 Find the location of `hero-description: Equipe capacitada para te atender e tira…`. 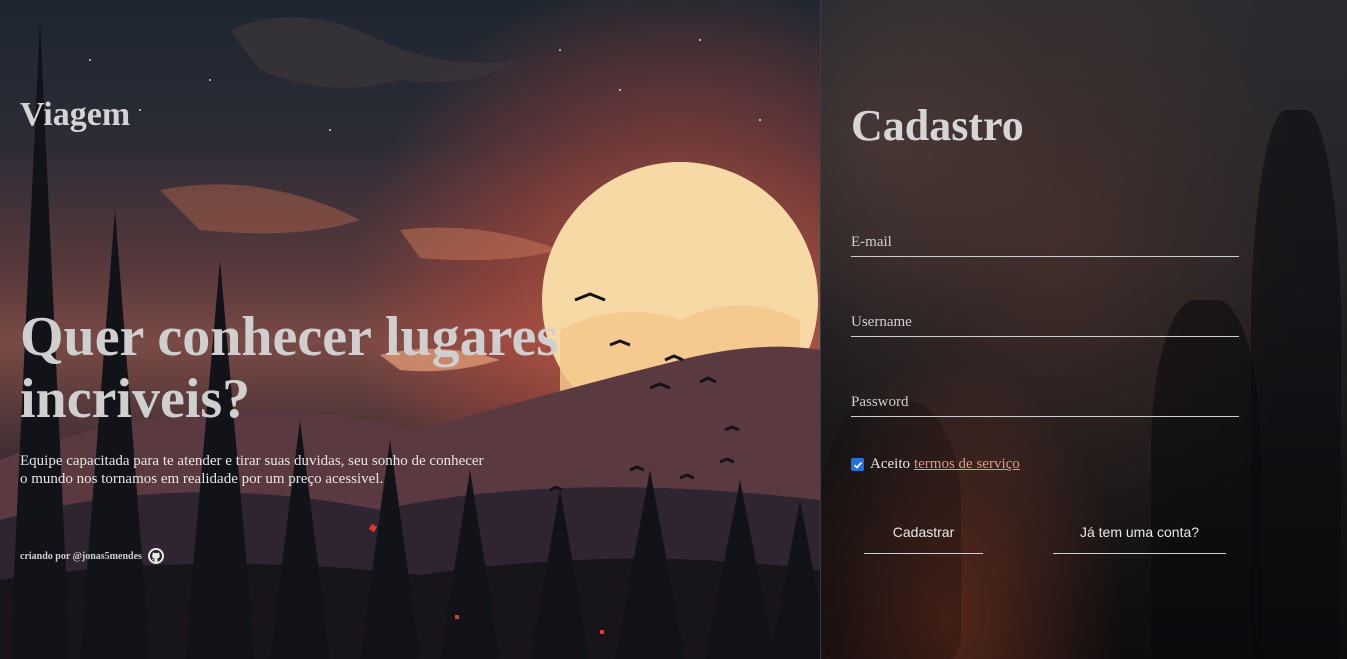

hero-description: Equipe capacitada para te atender e tira… is located at coordinates (252, 470).